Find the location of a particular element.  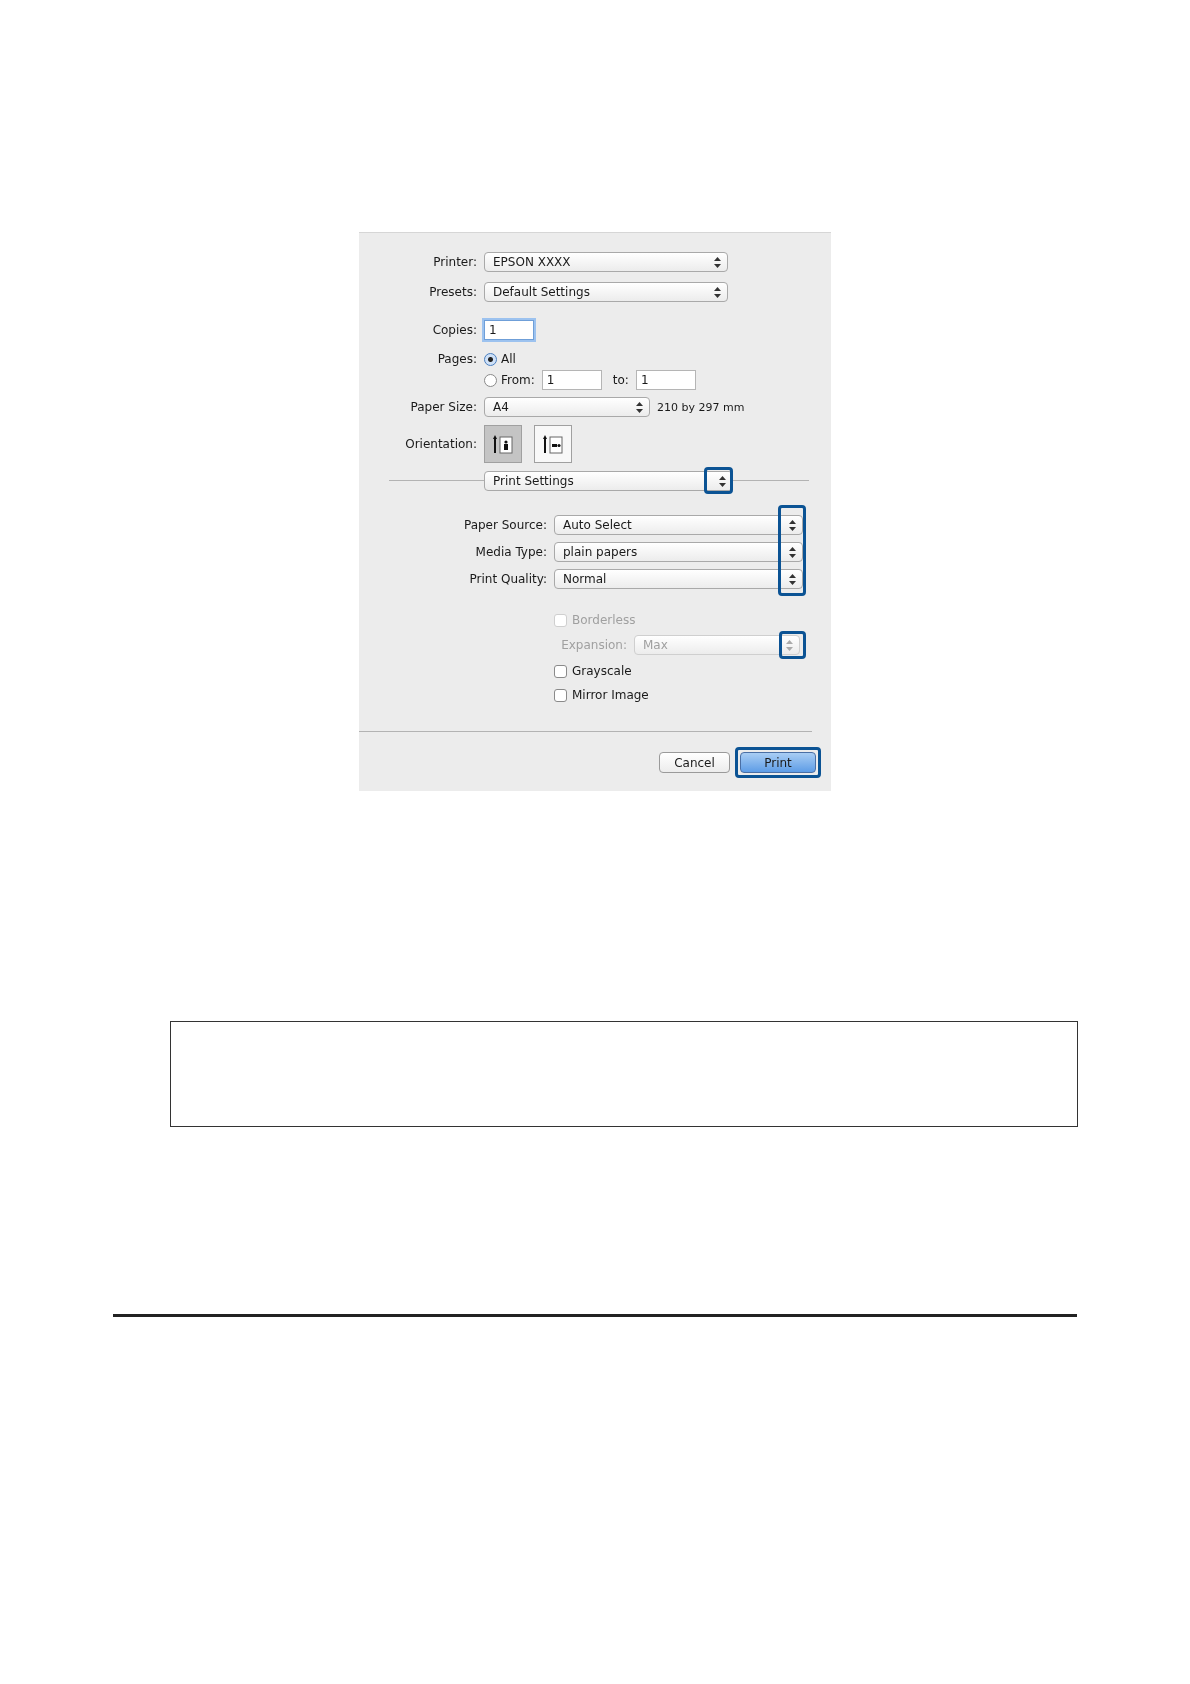

presets-popup: Default Settings is located at coordinates (606, 292).